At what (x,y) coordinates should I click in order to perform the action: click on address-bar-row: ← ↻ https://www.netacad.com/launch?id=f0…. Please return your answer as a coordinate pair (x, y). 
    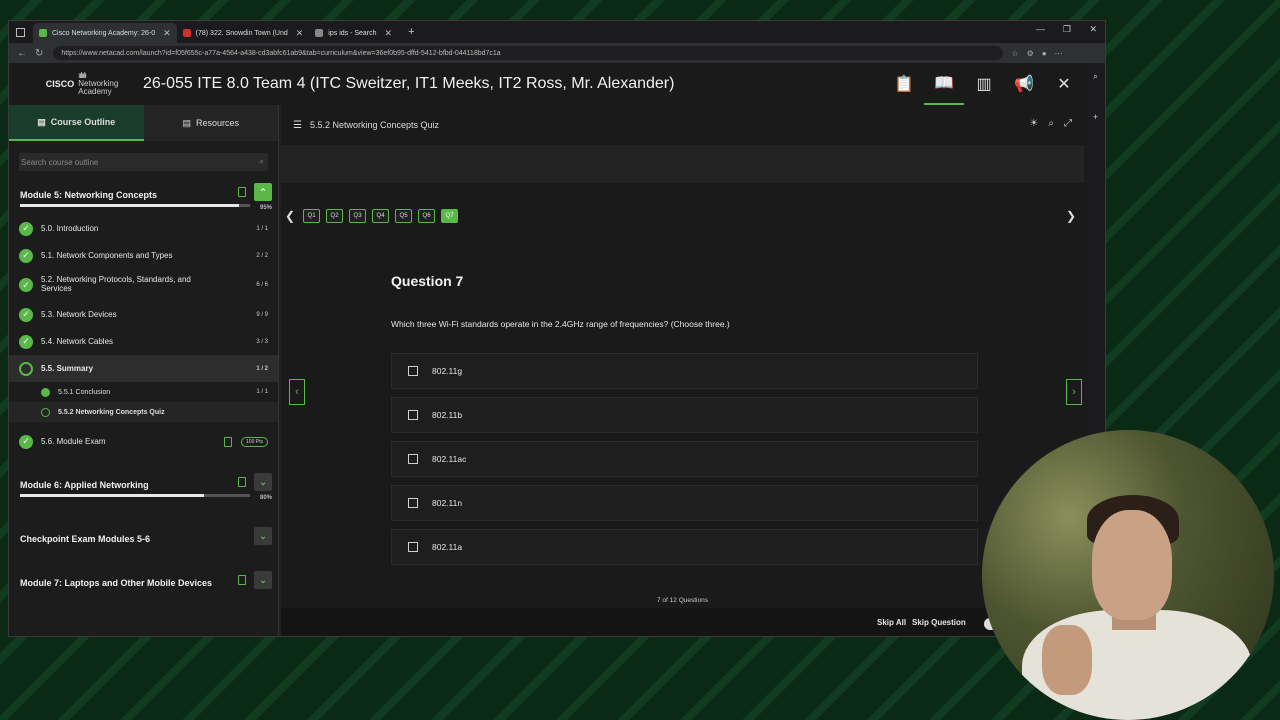
    Looking at the image, I should click on (557, 53).